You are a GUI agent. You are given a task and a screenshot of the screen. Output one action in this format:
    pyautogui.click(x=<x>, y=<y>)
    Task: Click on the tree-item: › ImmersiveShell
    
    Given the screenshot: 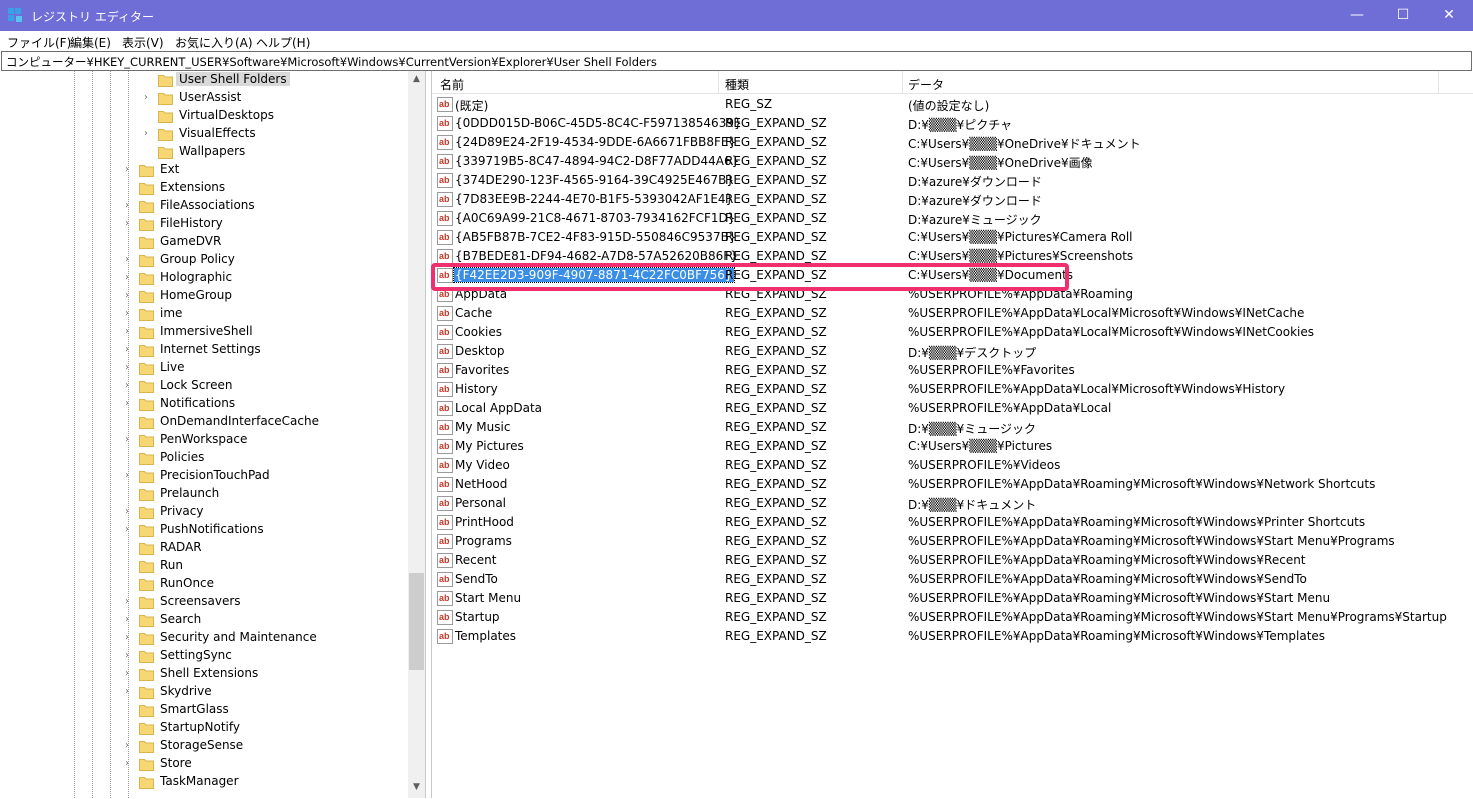 What is the action you would take?
    pyautogui.click(x=202, y=332)
    